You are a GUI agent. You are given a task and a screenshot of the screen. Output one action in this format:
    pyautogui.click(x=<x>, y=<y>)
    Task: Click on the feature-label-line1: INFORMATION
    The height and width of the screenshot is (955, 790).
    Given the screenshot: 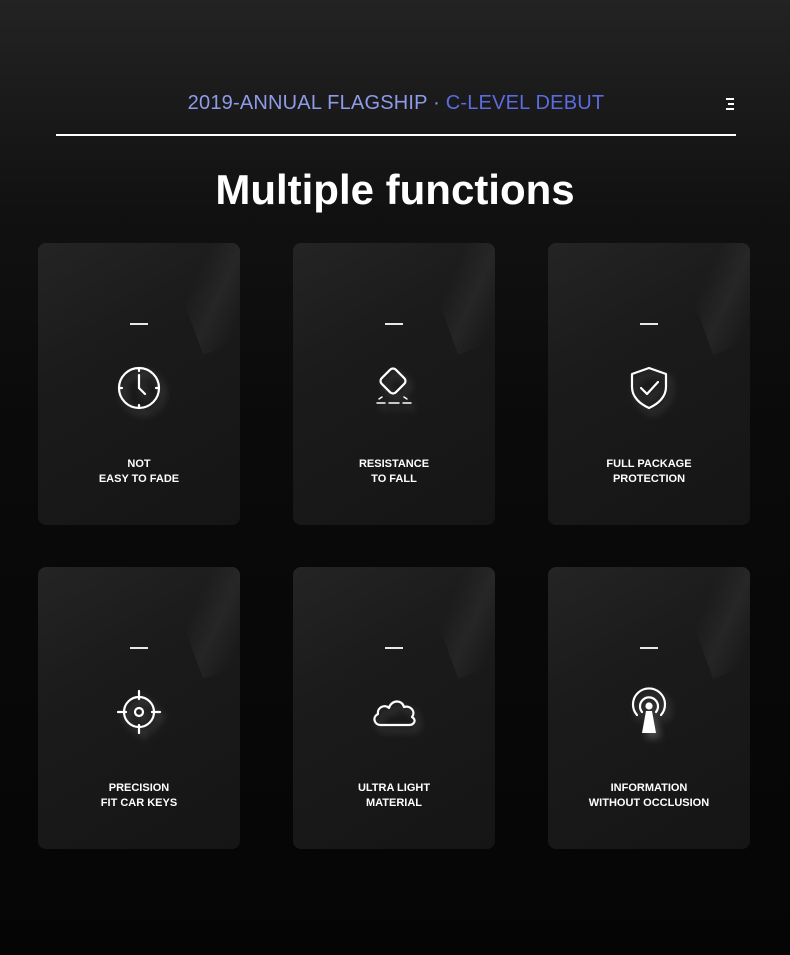 What is the action you would take?
    pyautogui.click(x=649, y=788)
    